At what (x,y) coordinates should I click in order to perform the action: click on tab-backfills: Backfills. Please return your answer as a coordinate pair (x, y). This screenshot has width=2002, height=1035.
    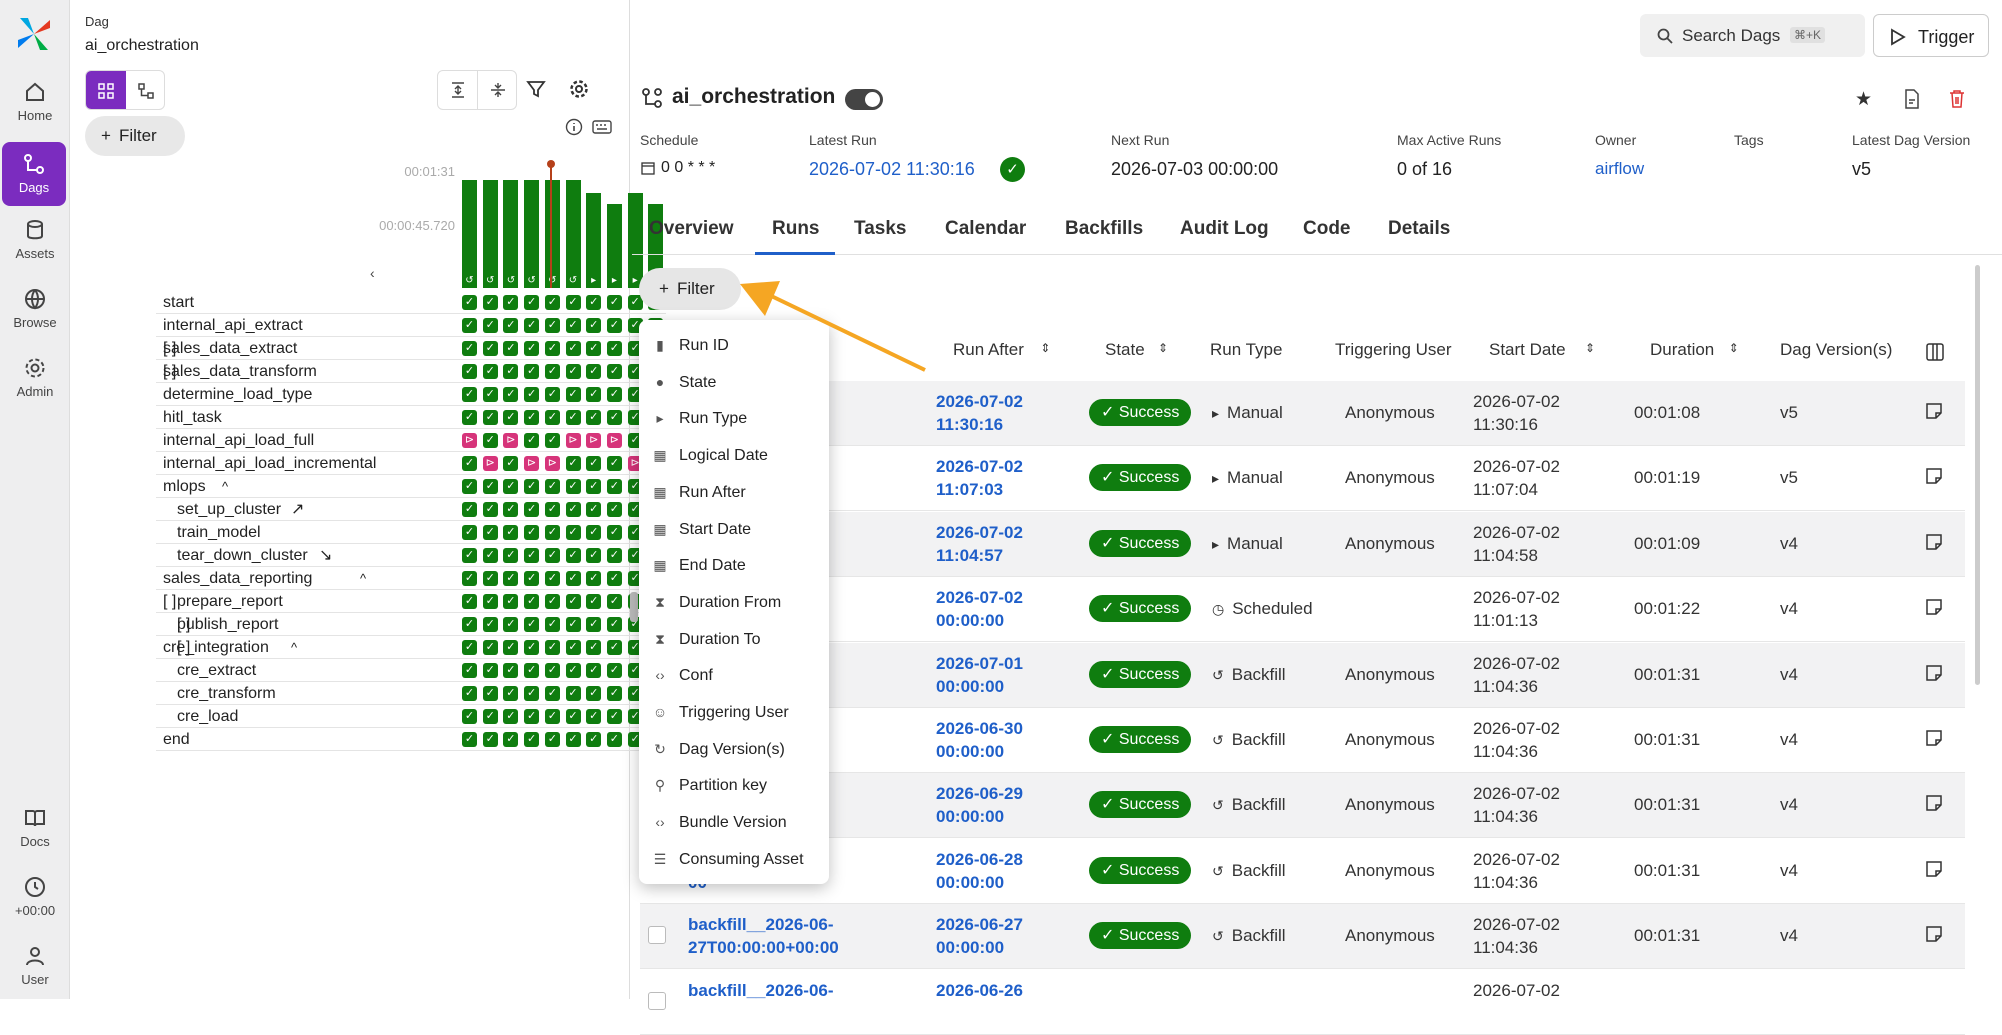
    Looking at the image, I should click on (1104, 229).